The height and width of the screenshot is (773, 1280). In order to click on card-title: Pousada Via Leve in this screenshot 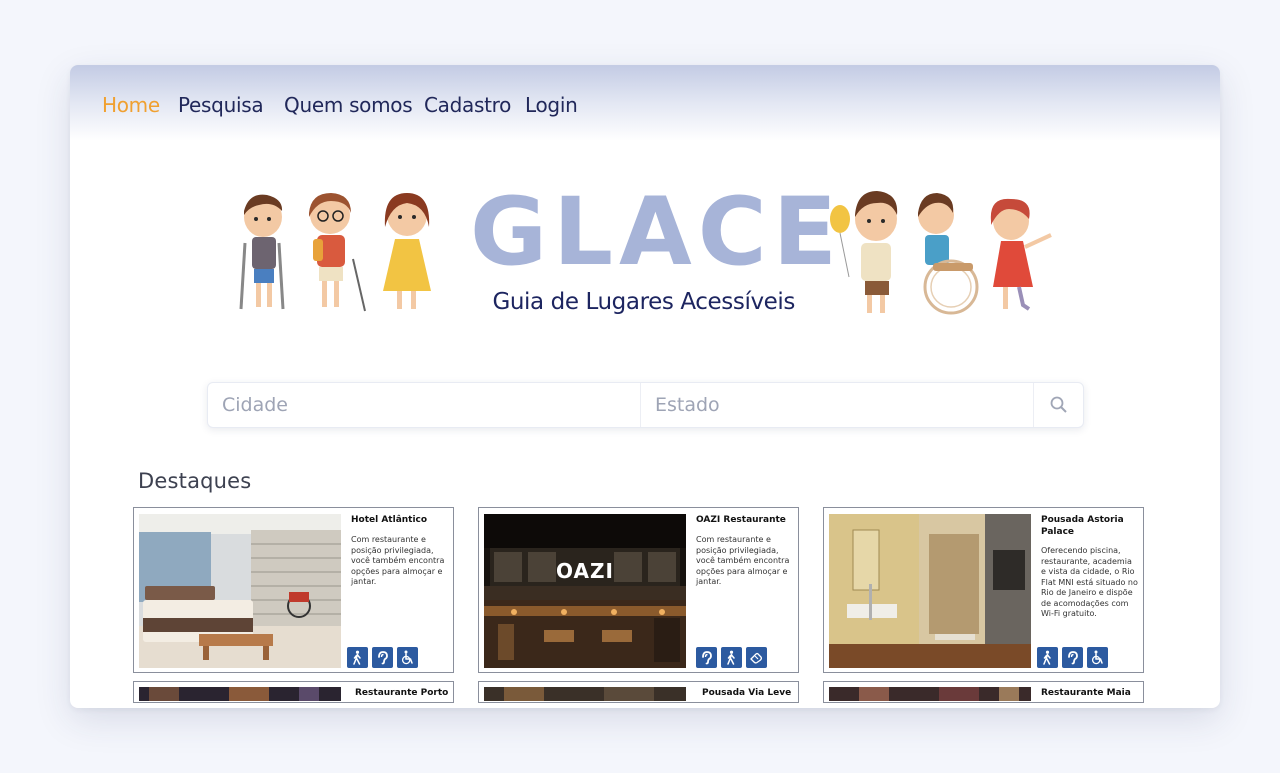, I will do `click(747, 693)`.